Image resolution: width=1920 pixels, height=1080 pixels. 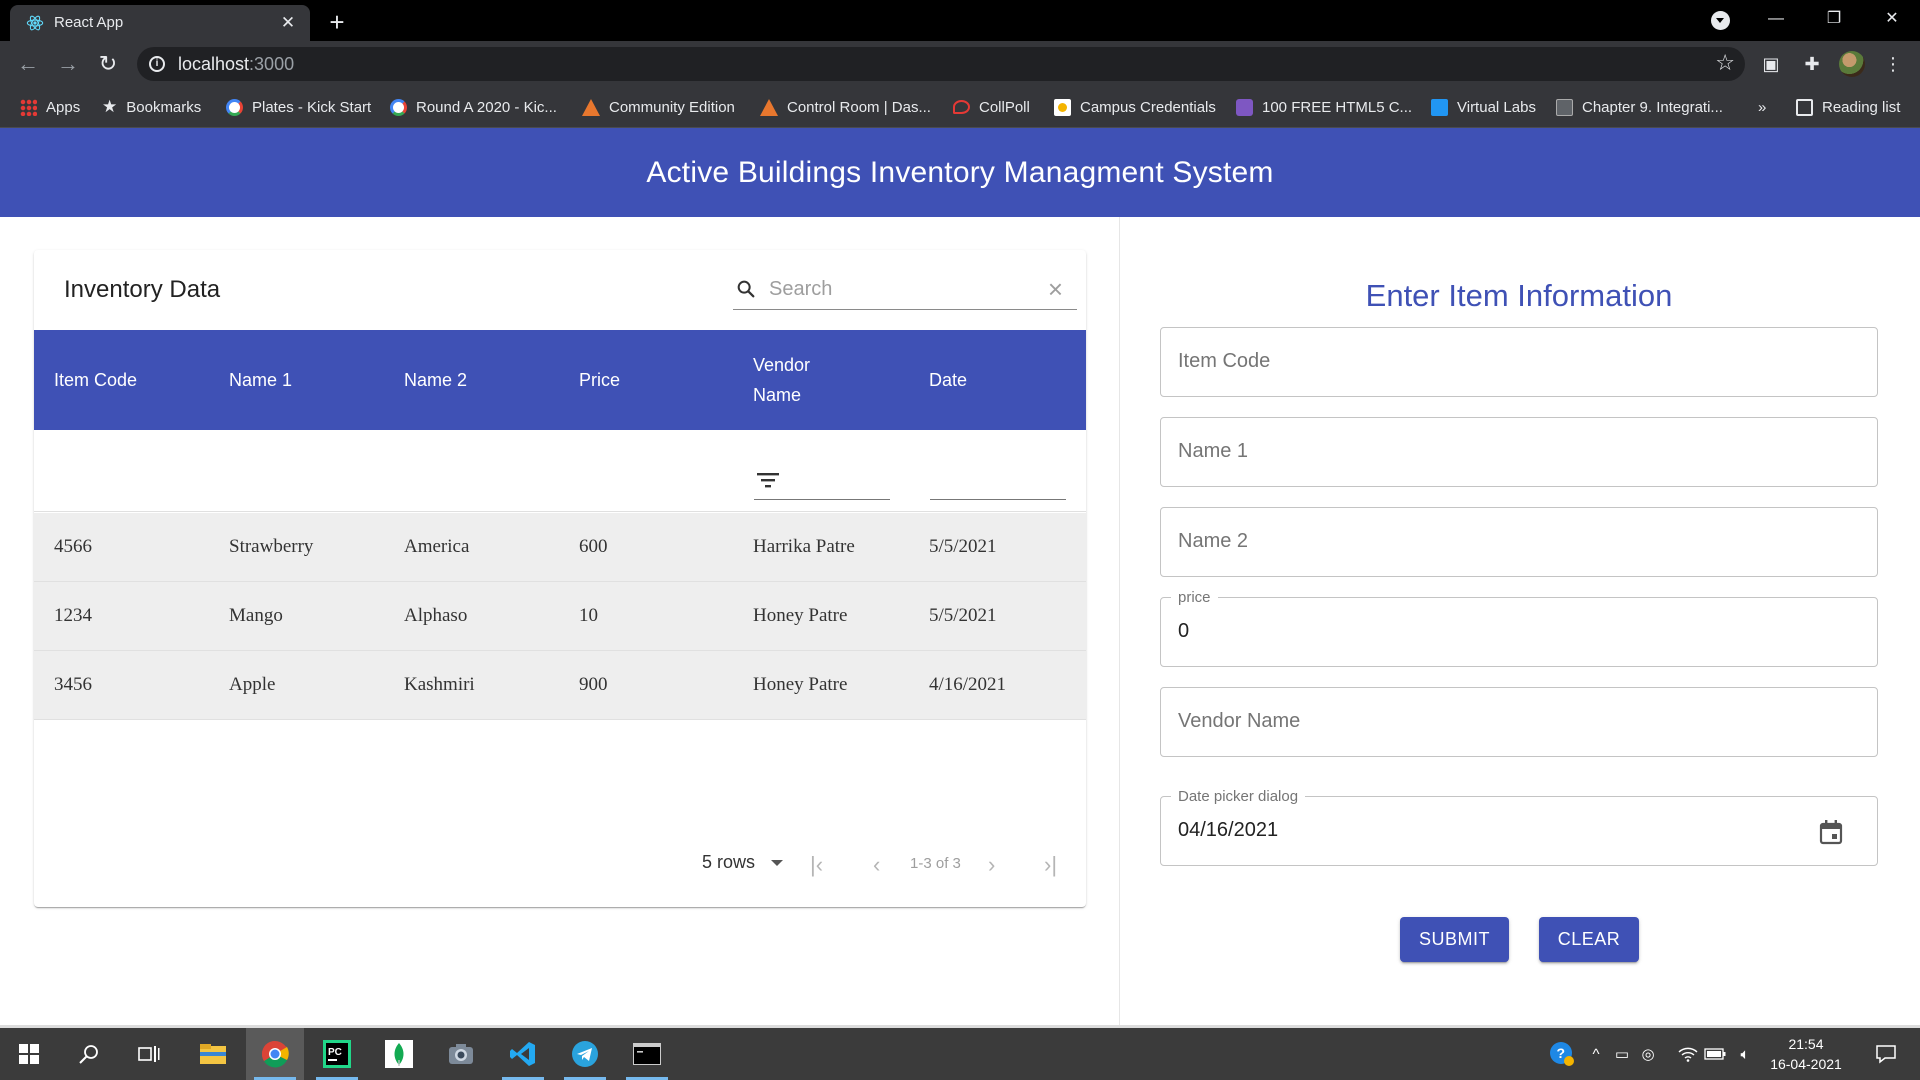 What do you see at coordinates (991, 107) in the screenshot?
I see `bookmark-collpoll: CollPoll` at bounding box center [991, 107].